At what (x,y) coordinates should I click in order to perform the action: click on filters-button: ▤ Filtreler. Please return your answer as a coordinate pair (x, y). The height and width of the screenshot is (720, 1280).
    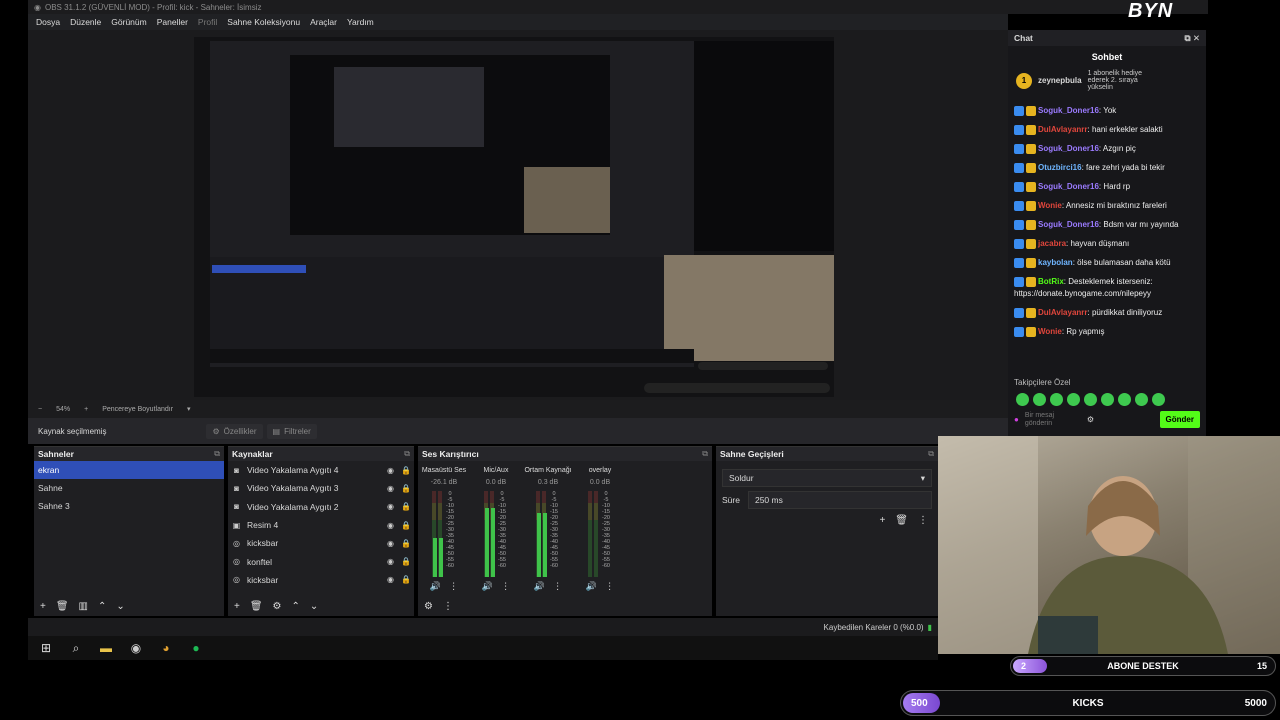
    Looking at the image, I should click on (291, 431).